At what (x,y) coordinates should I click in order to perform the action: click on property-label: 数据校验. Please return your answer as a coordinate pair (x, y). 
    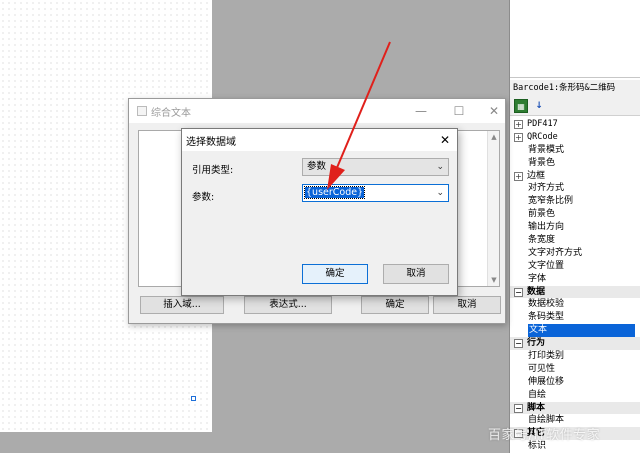
    Looking at the image, I should click on (546, 304).